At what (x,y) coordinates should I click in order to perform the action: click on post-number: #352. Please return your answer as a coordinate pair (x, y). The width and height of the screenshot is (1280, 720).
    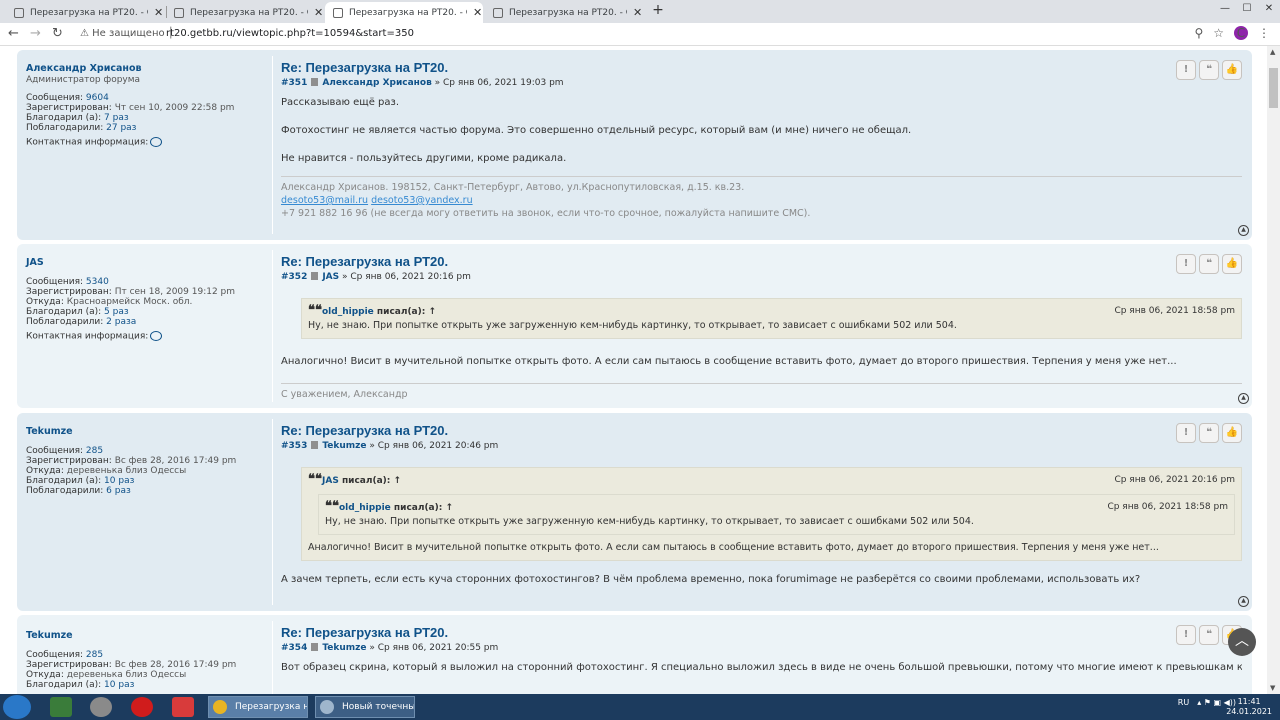
    Looking at the image, I should click on (294, 277).